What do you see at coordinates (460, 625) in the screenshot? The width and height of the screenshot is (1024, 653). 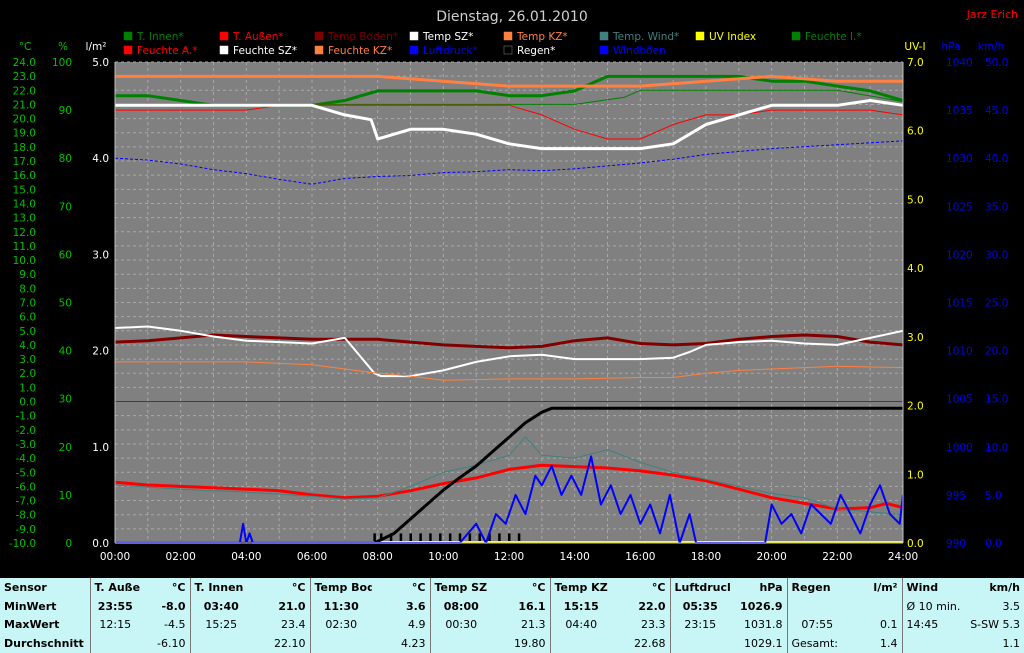 I see `stats-max-time: 00:30` at bounding box center [460, 625].